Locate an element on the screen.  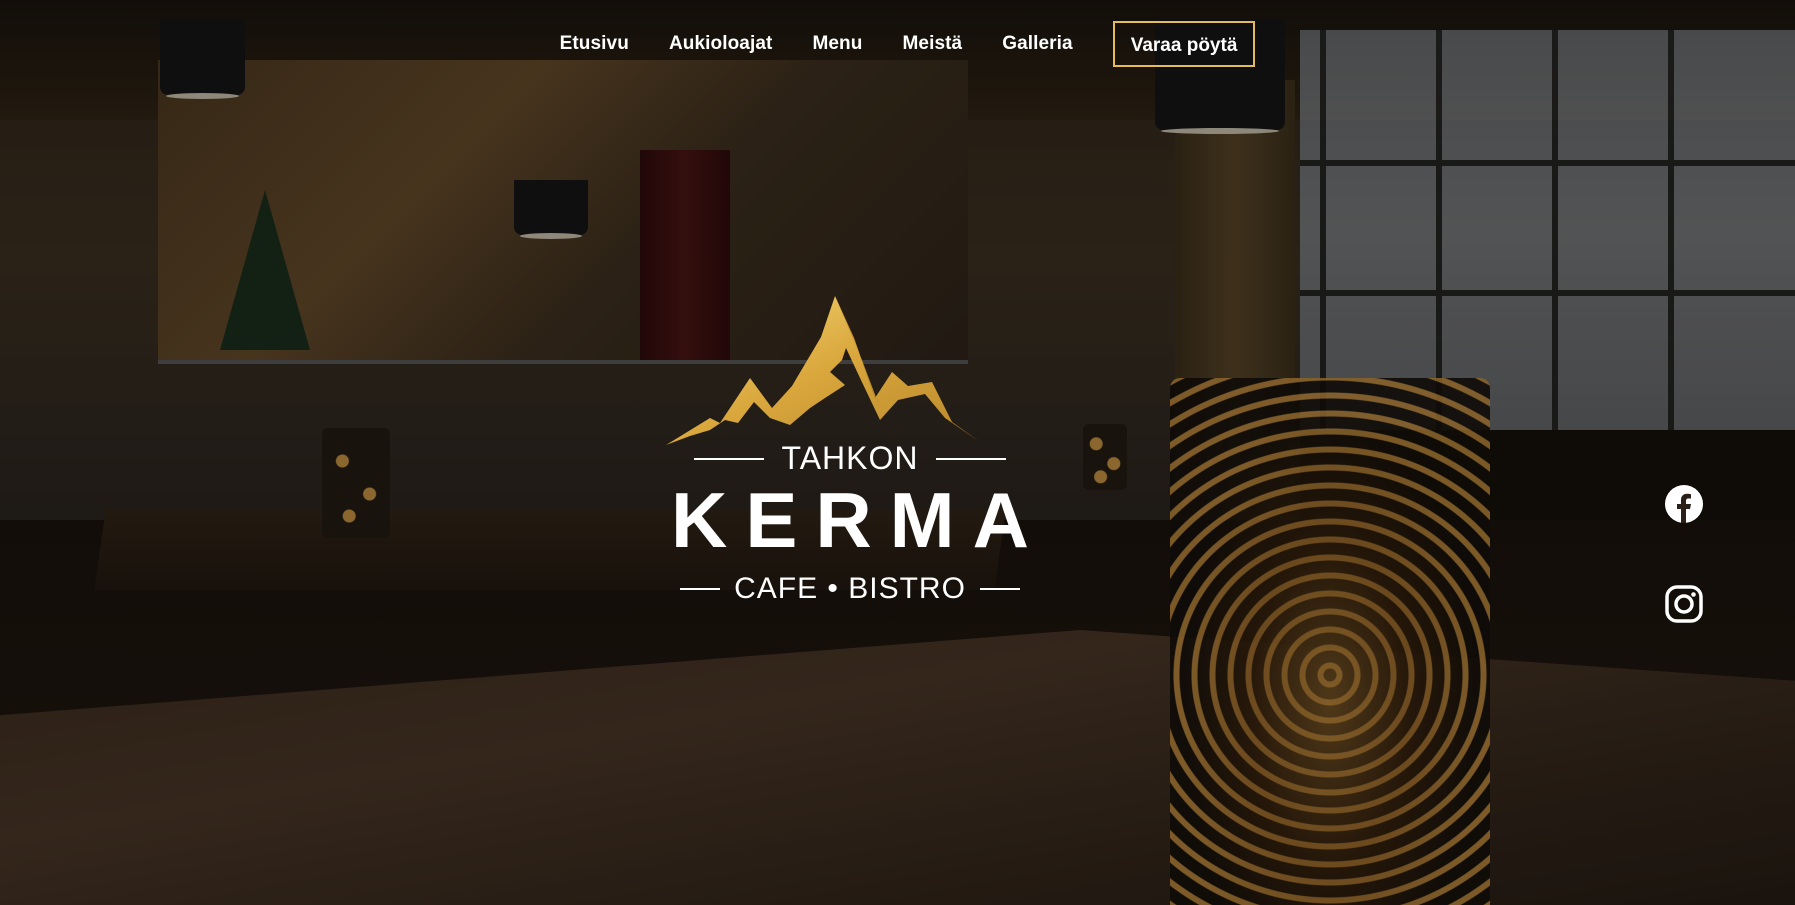
logo-tagline-bottom: CAFE • BISTRO is located at coordinates (850, 589).